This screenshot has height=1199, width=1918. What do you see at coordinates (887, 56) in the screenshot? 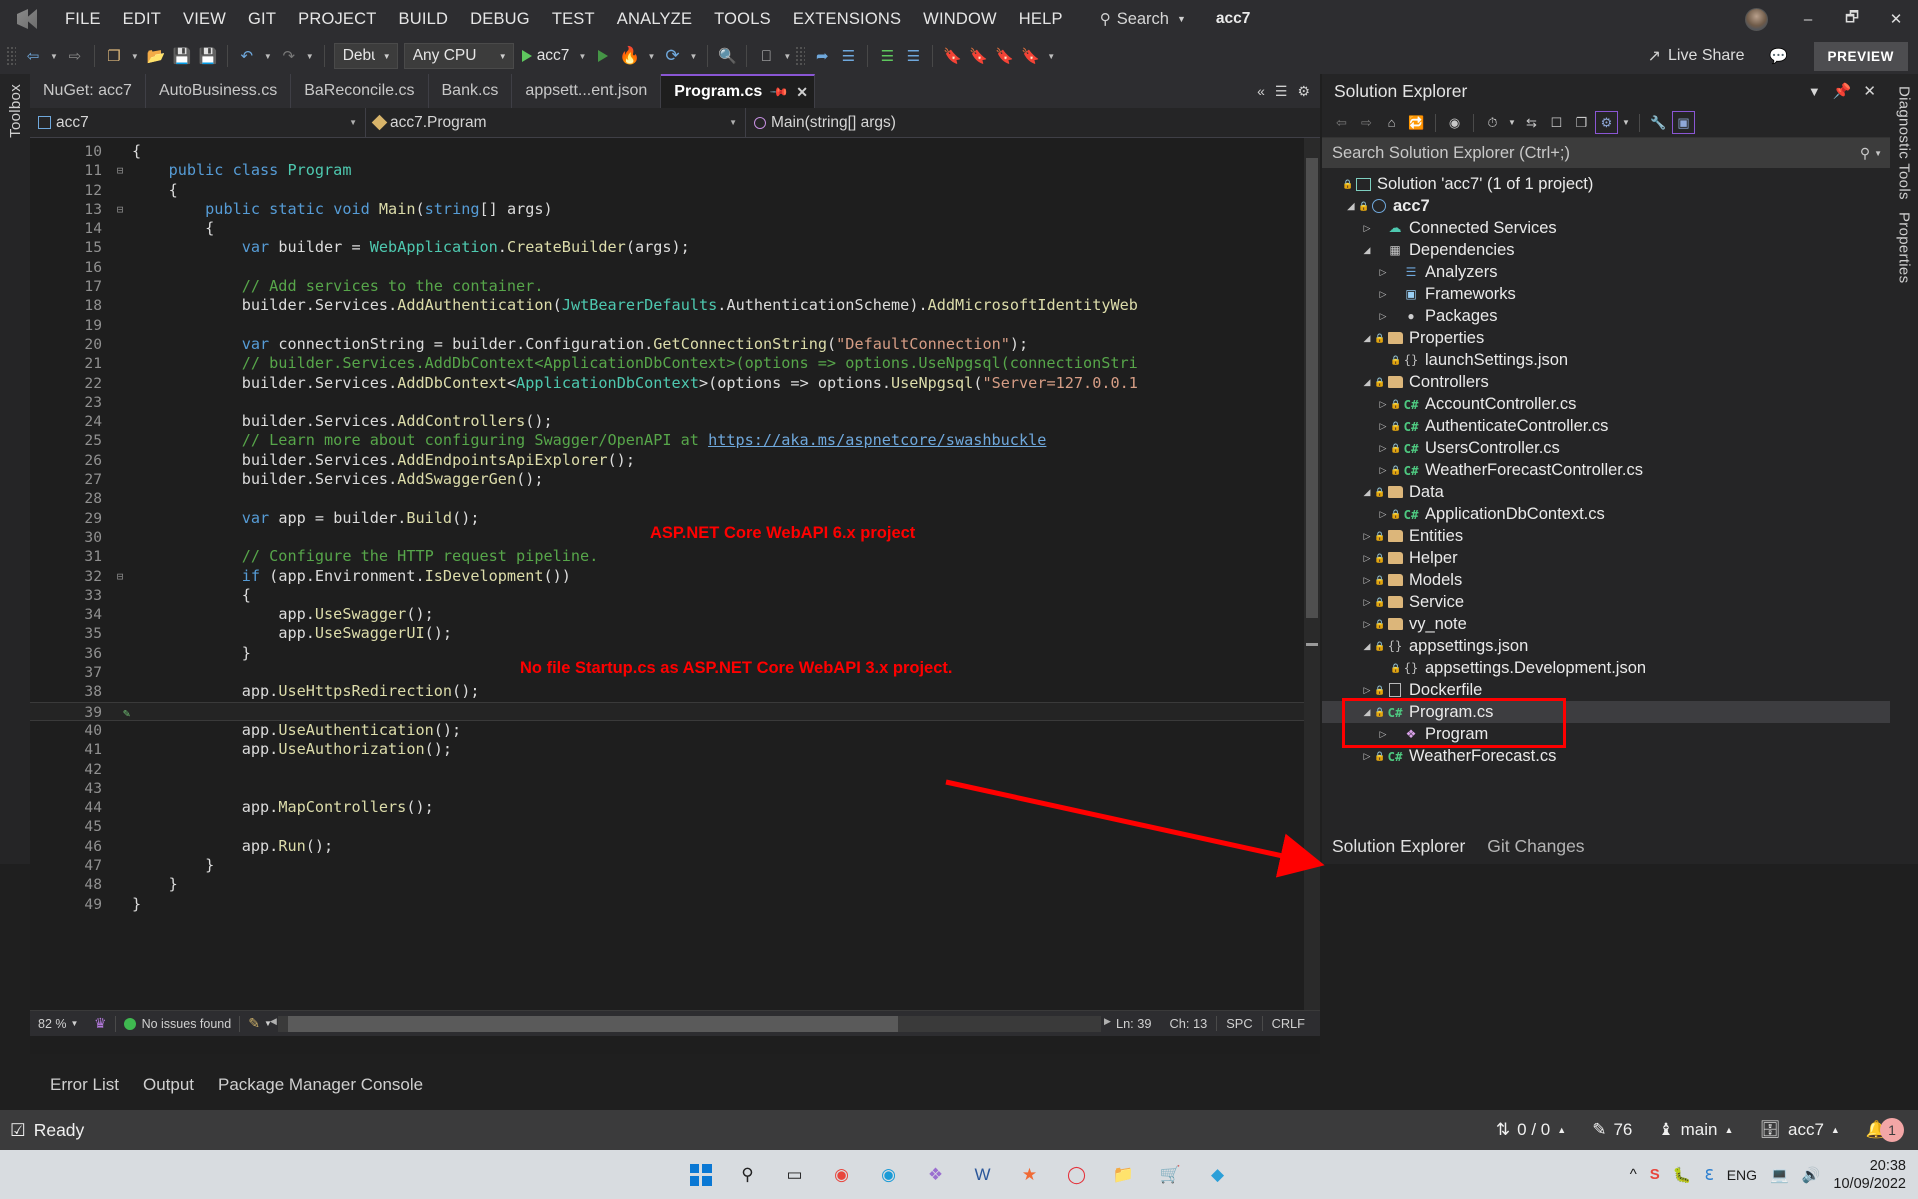
I see `indent-icon: ☰` at bounding box center [887, 56].